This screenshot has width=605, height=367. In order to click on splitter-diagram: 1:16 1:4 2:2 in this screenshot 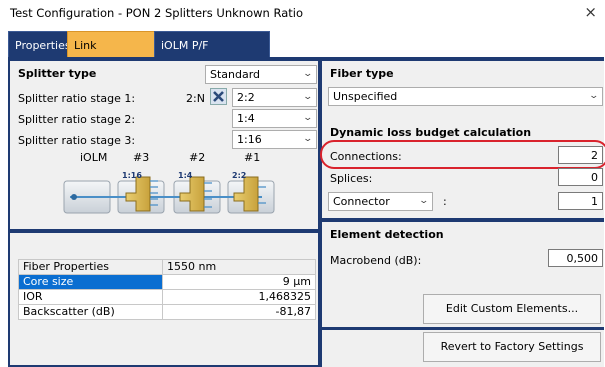, I will do `click(169, 192)`.